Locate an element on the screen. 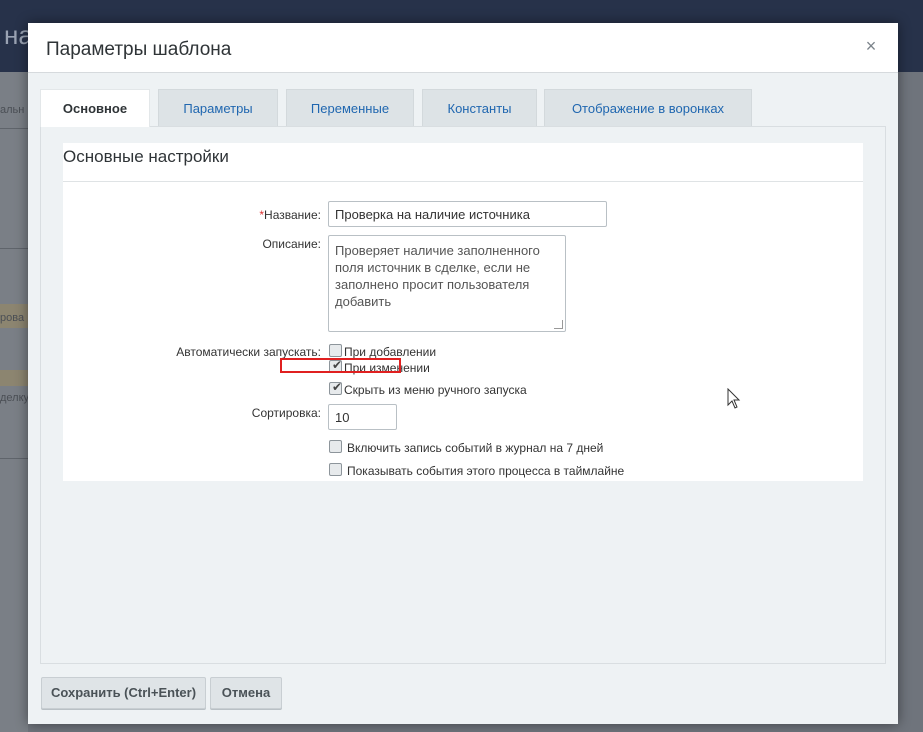 This screenshot has width=923, height=732. on-change-label: При изменении is located at coordinates (387, 368).